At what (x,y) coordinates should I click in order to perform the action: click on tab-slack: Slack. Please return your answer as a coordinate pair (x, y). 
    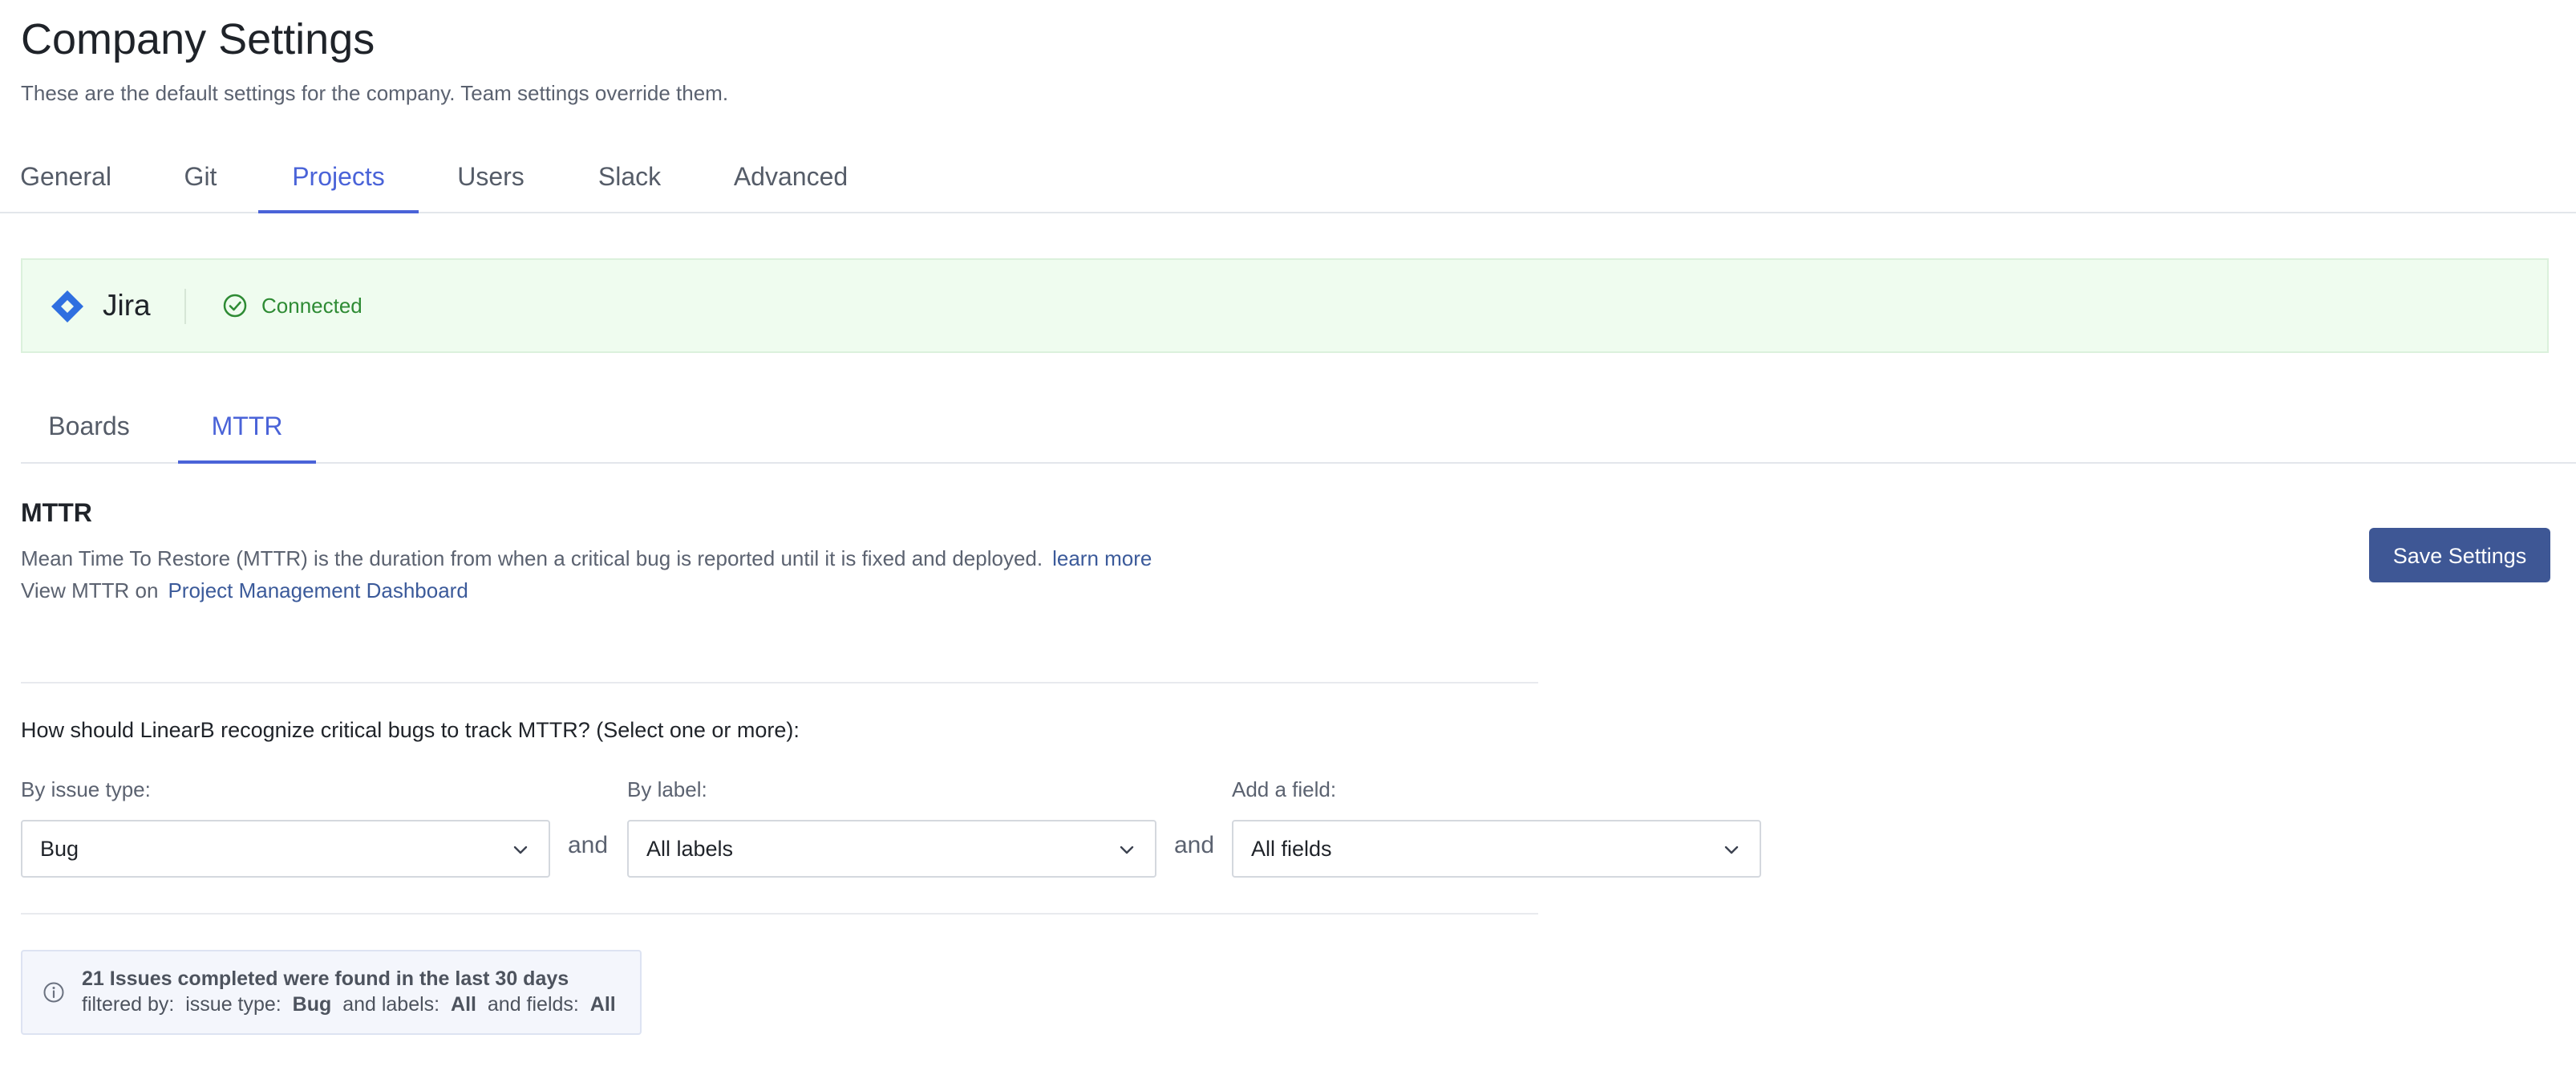
    Looking at the image, I should click on (629, 177).